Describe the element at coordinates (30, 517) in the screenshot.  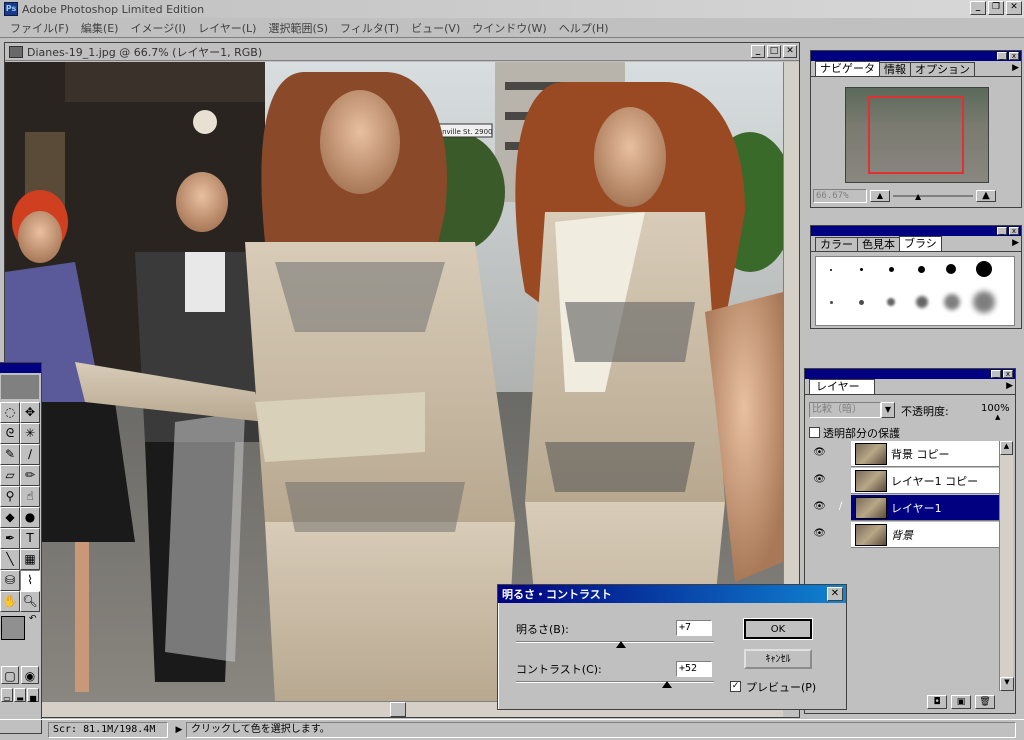
I see `dodge-tool-icon: ●` at that location.